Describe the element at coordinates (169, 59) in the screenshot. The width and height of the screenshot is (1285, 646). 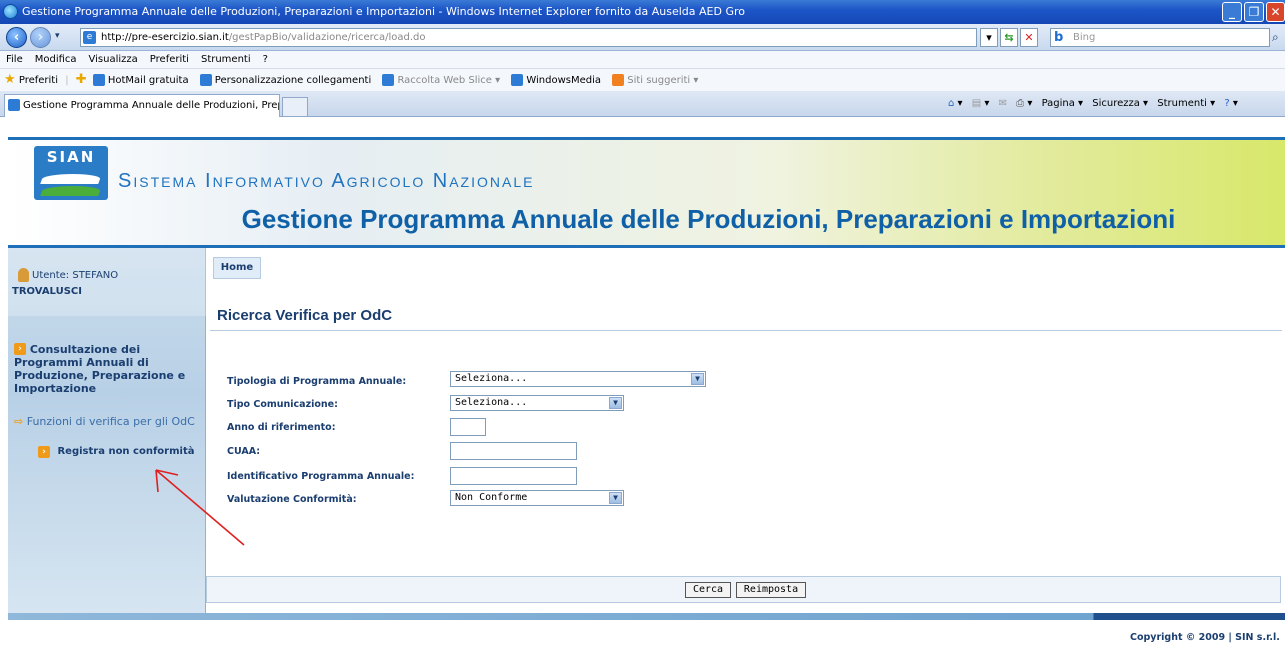
I see `menu-preferiti: Preferiti` at that location.